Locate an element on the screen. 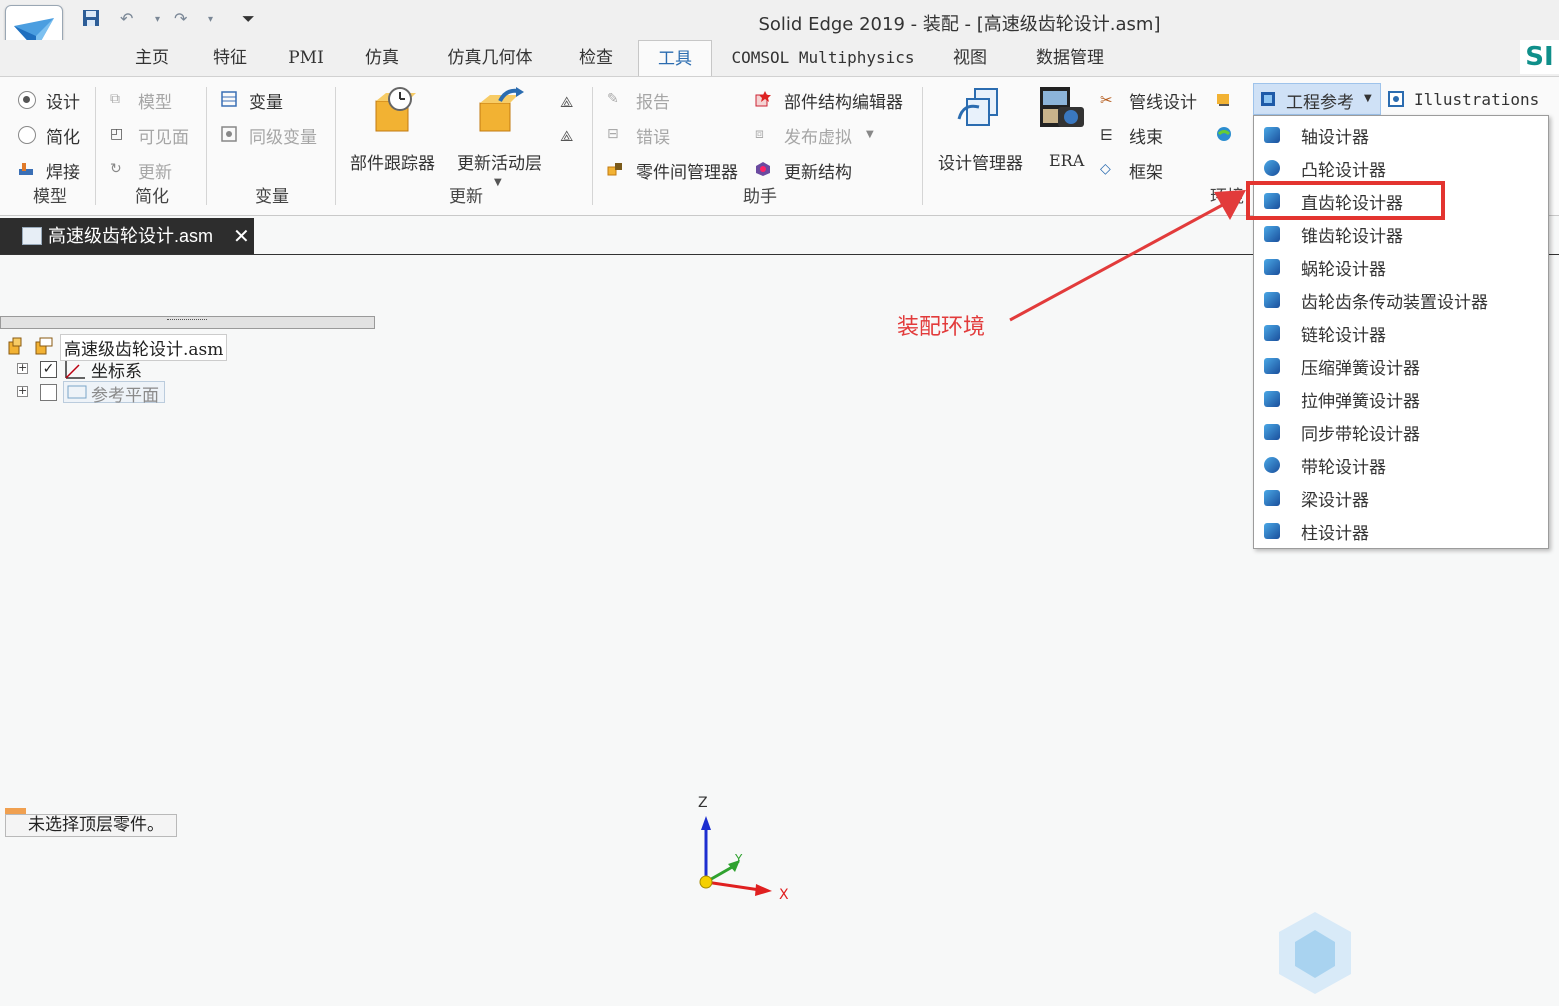  engineering-reference-icon is located at coordinates (1268, 99).